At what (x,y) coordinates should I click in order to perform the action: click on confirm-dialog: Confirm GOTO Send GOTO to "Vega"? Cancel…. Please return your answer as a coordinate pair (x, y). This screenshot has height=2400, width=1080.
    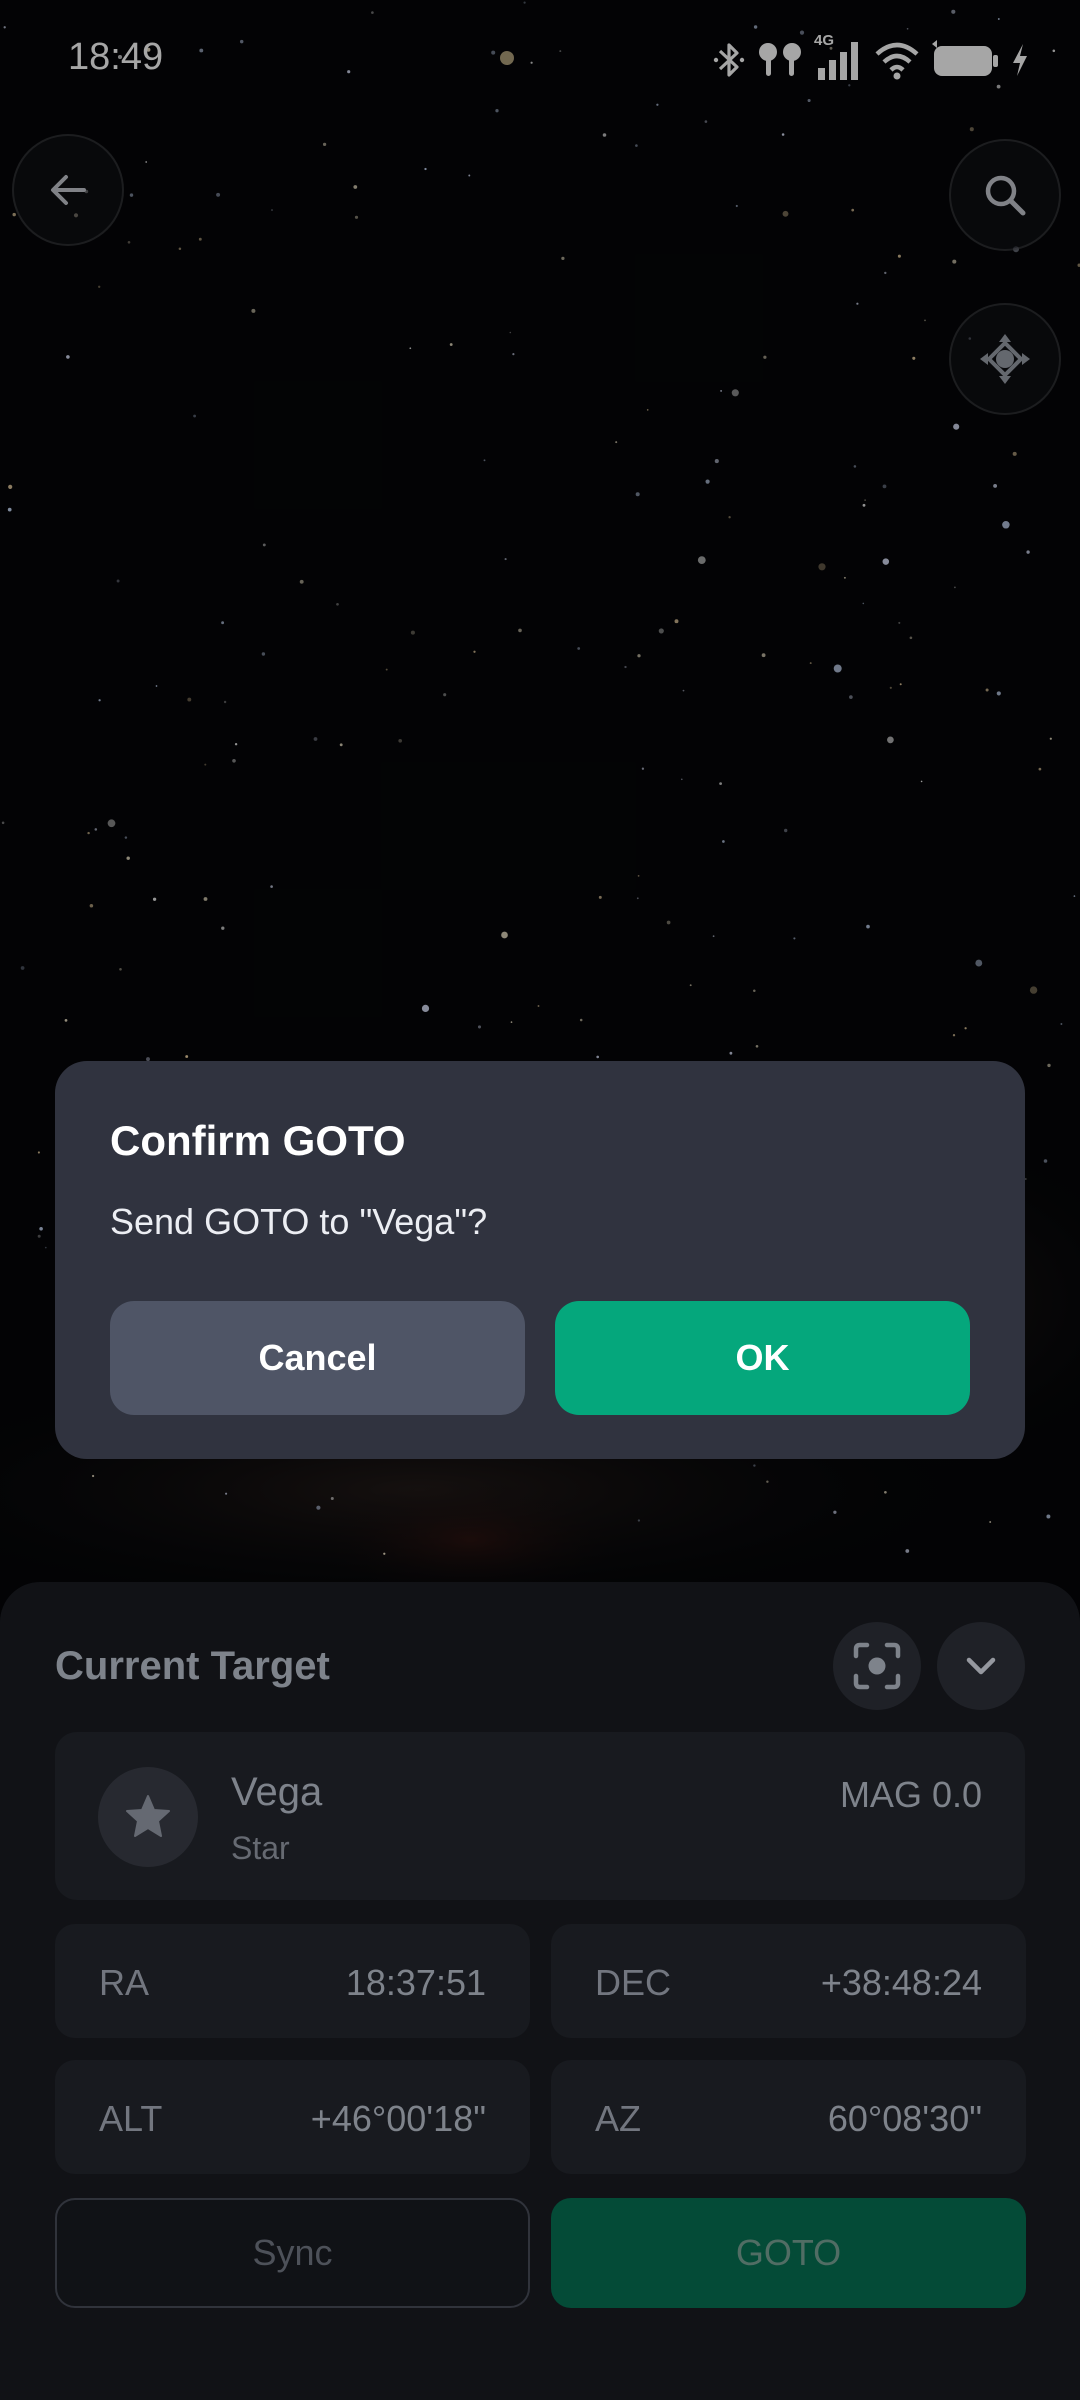
    Looking at the image, I should click on (540, 1260).